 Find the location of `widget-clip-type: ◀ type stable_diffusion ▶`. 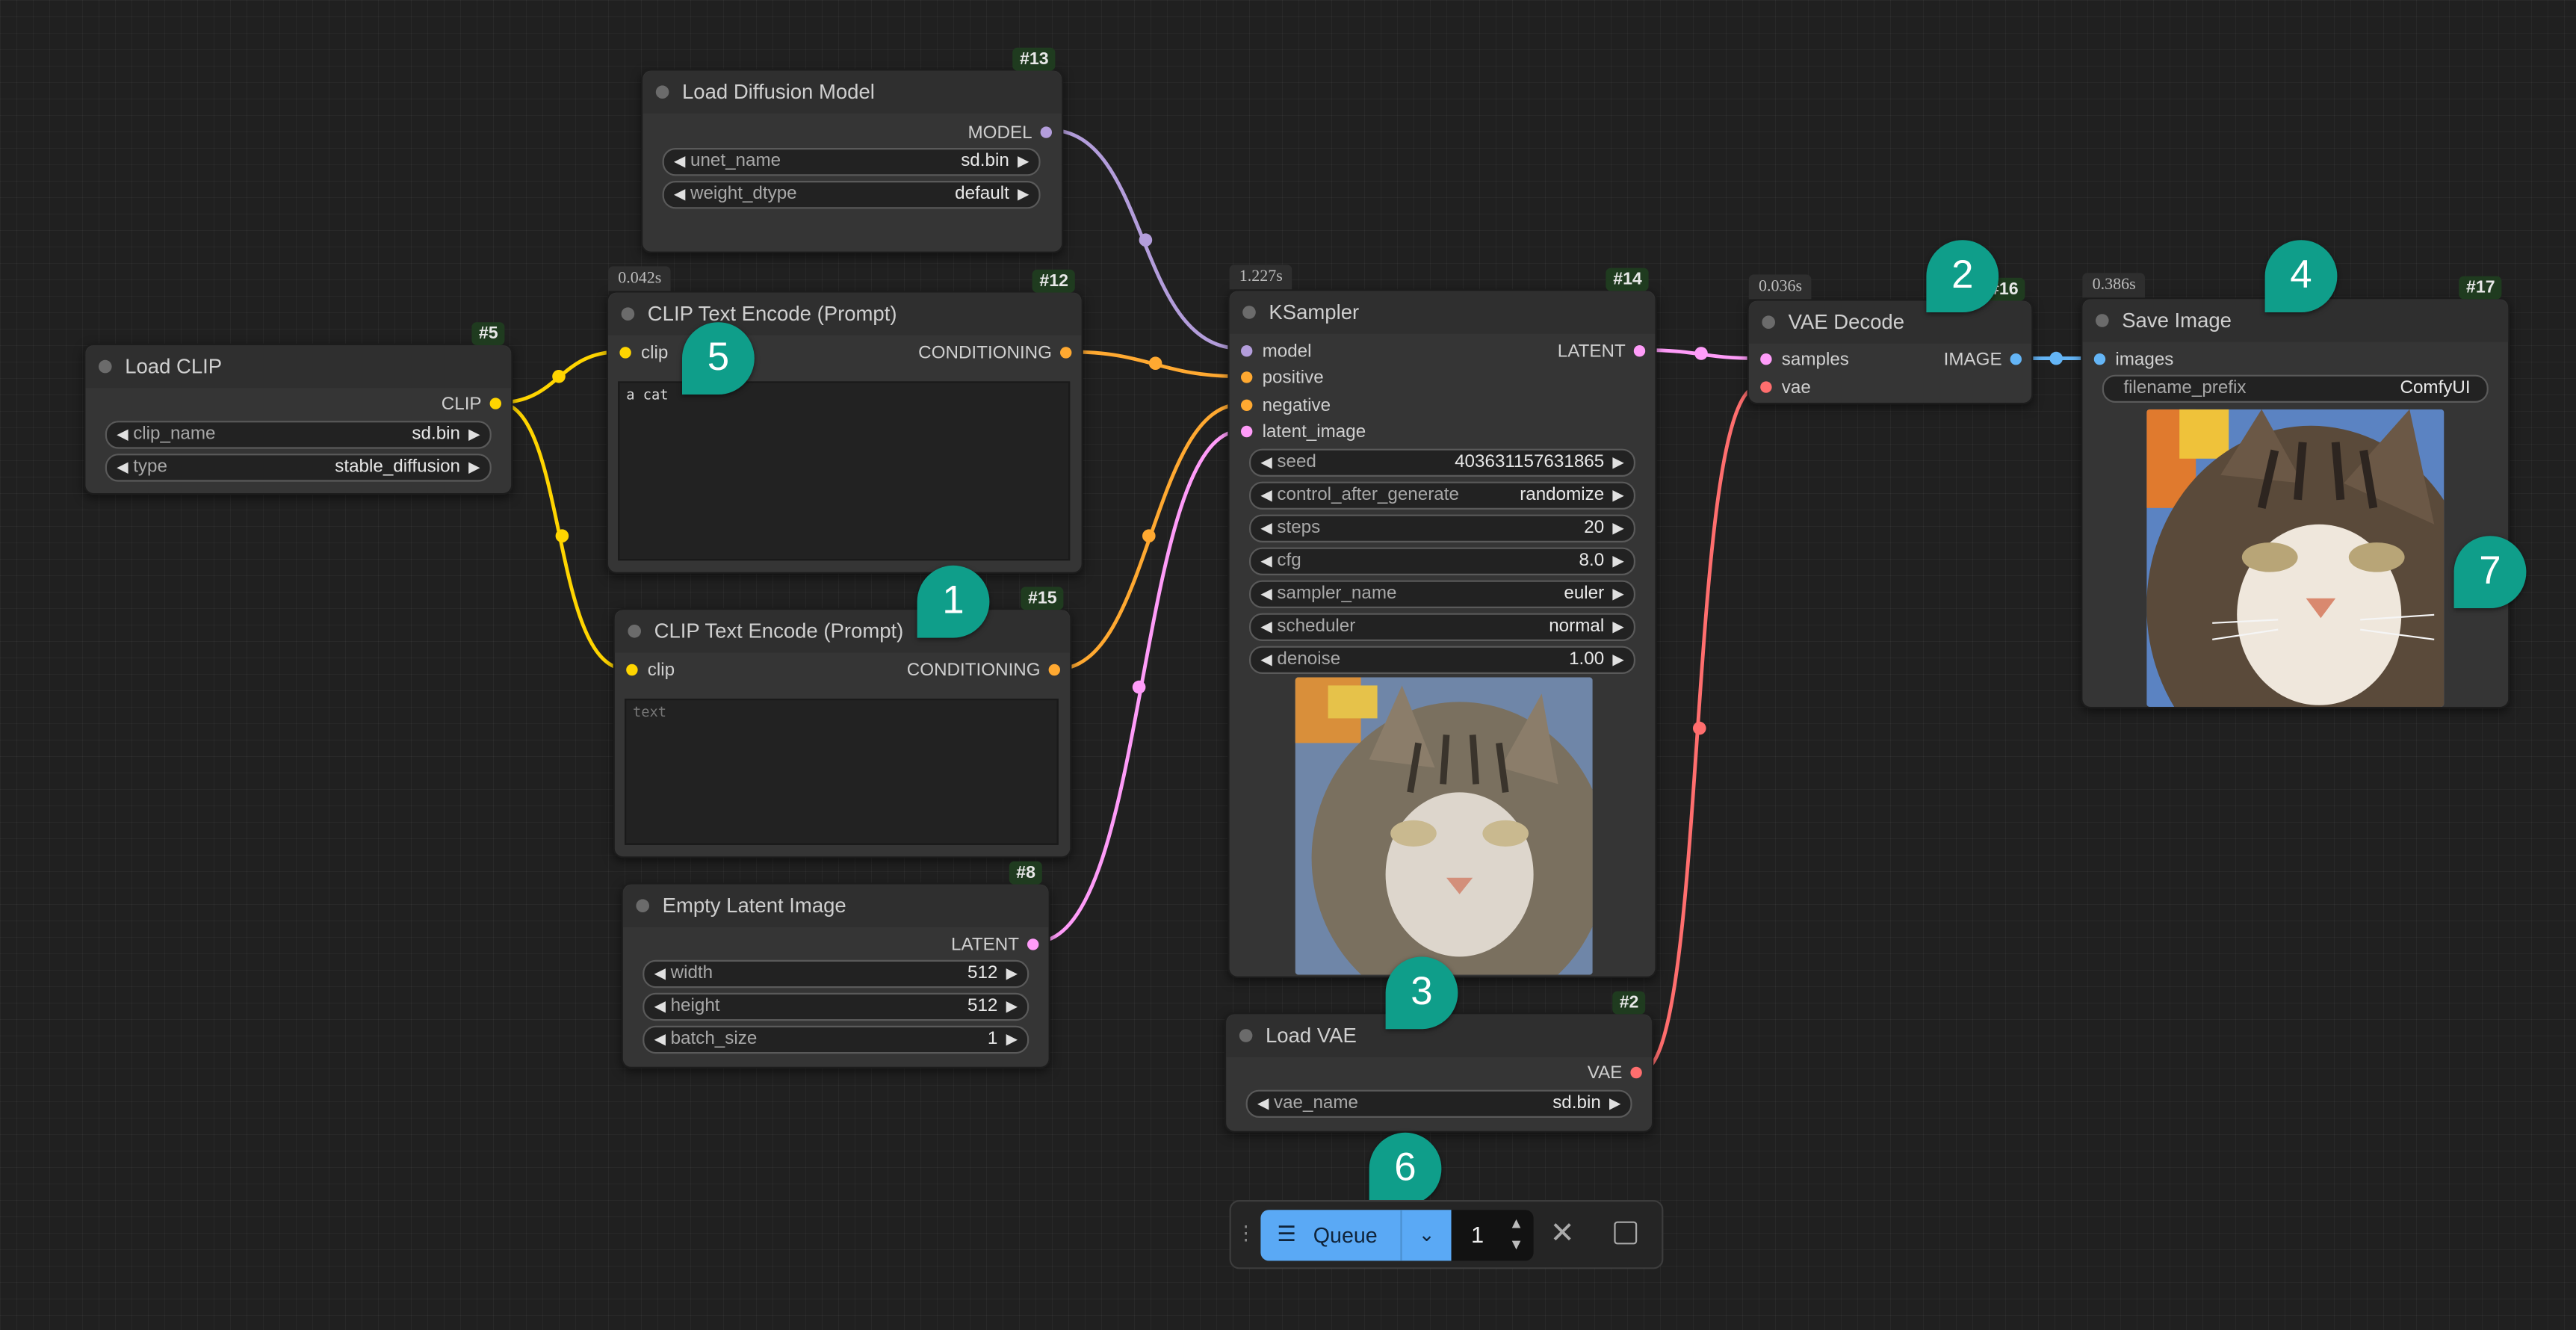

widget-clip-type: ◀ type stable_diffusion ▶ is located at coordinates (298, 468).